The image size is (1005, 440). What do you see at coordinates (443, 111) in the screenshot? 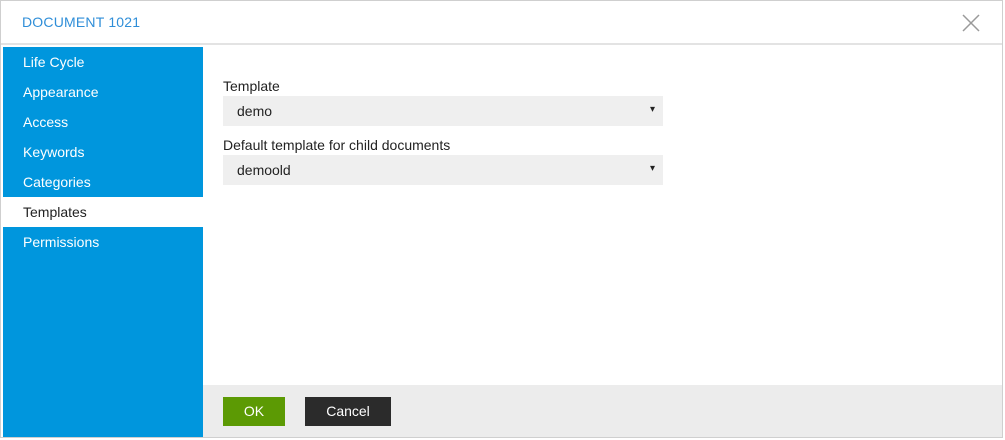
I see `template-select: demo ▾` at bounding box center [443, 111].